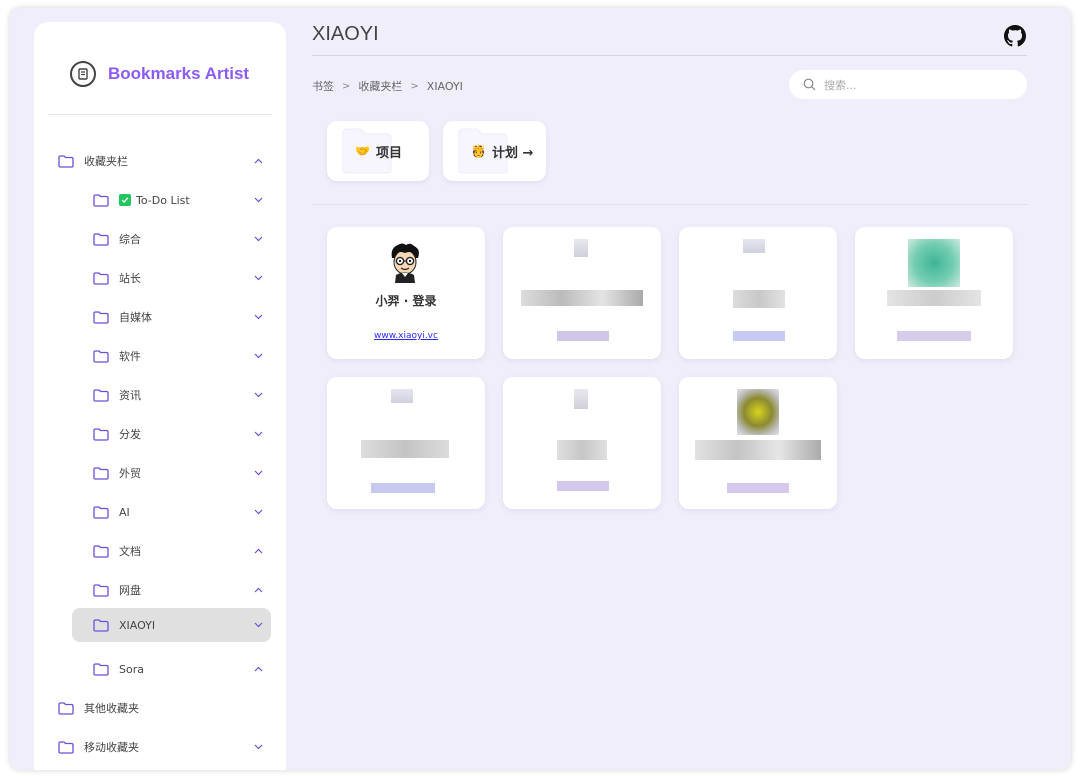 The height and width of the screenshot is (777, 1080). Describe the element at coordinates (380, 86) in the screenshot. I see `breadcrumb-item: 收藏夹栏` at that location.